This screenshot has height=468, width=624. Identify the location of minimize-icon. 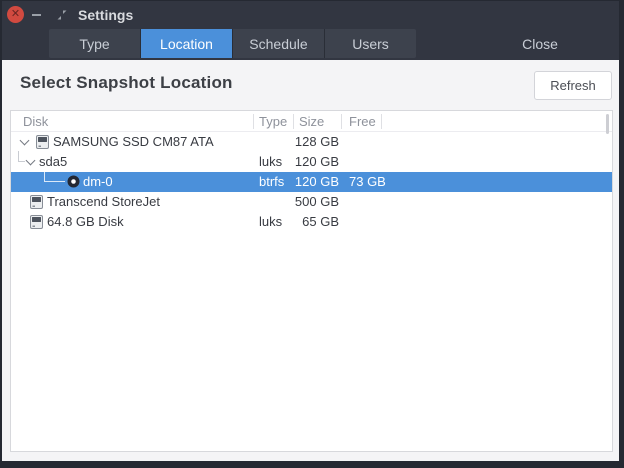
(36, 15).